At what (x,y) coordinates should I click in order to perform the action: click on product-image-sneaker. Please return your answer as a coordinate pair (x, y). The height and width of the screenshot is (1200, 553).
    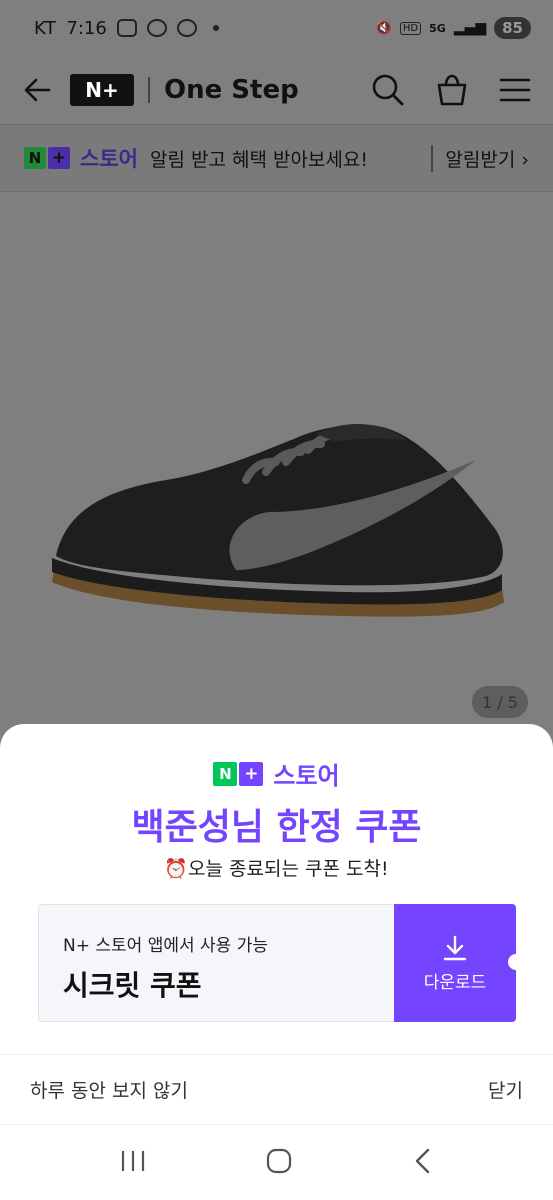
    Looking at the image, I should click on (277, 520).